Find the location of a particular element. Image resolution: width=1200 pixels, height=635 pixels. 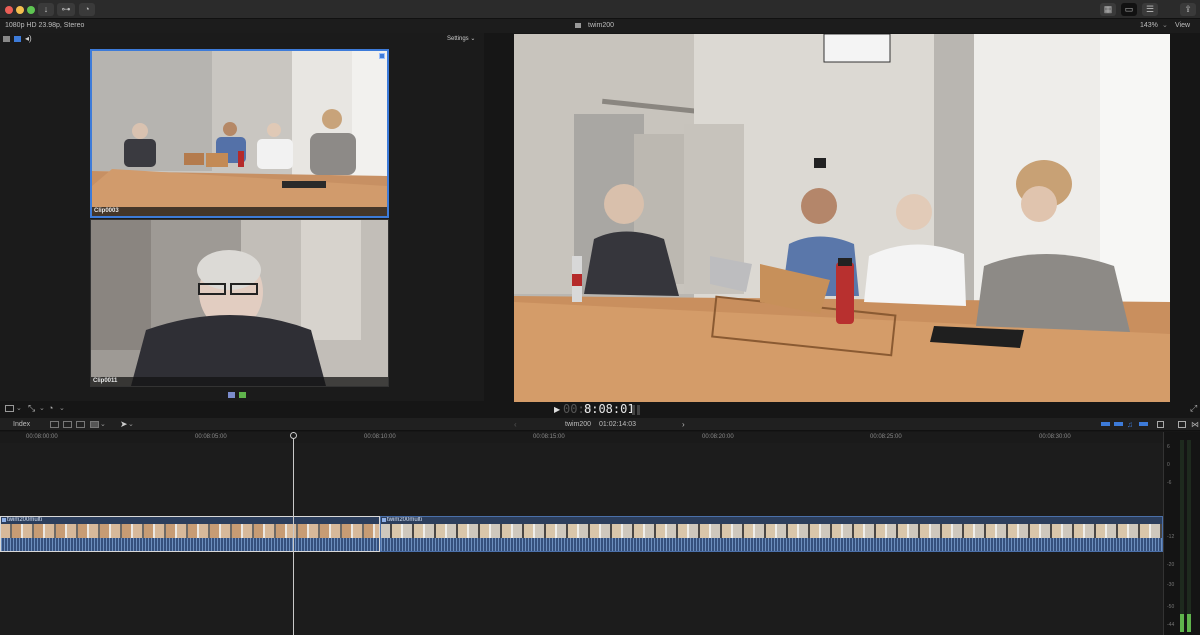

keywords-button: ⊶ is located at coordinates (66, 9).